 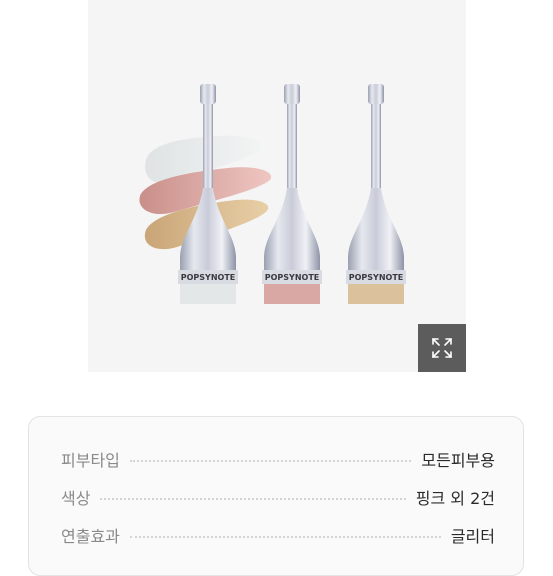 What do you see at coordinates (90, 536) in the screenshot?
I see `info-label: 연출효과` at bounding box center [90, 536].